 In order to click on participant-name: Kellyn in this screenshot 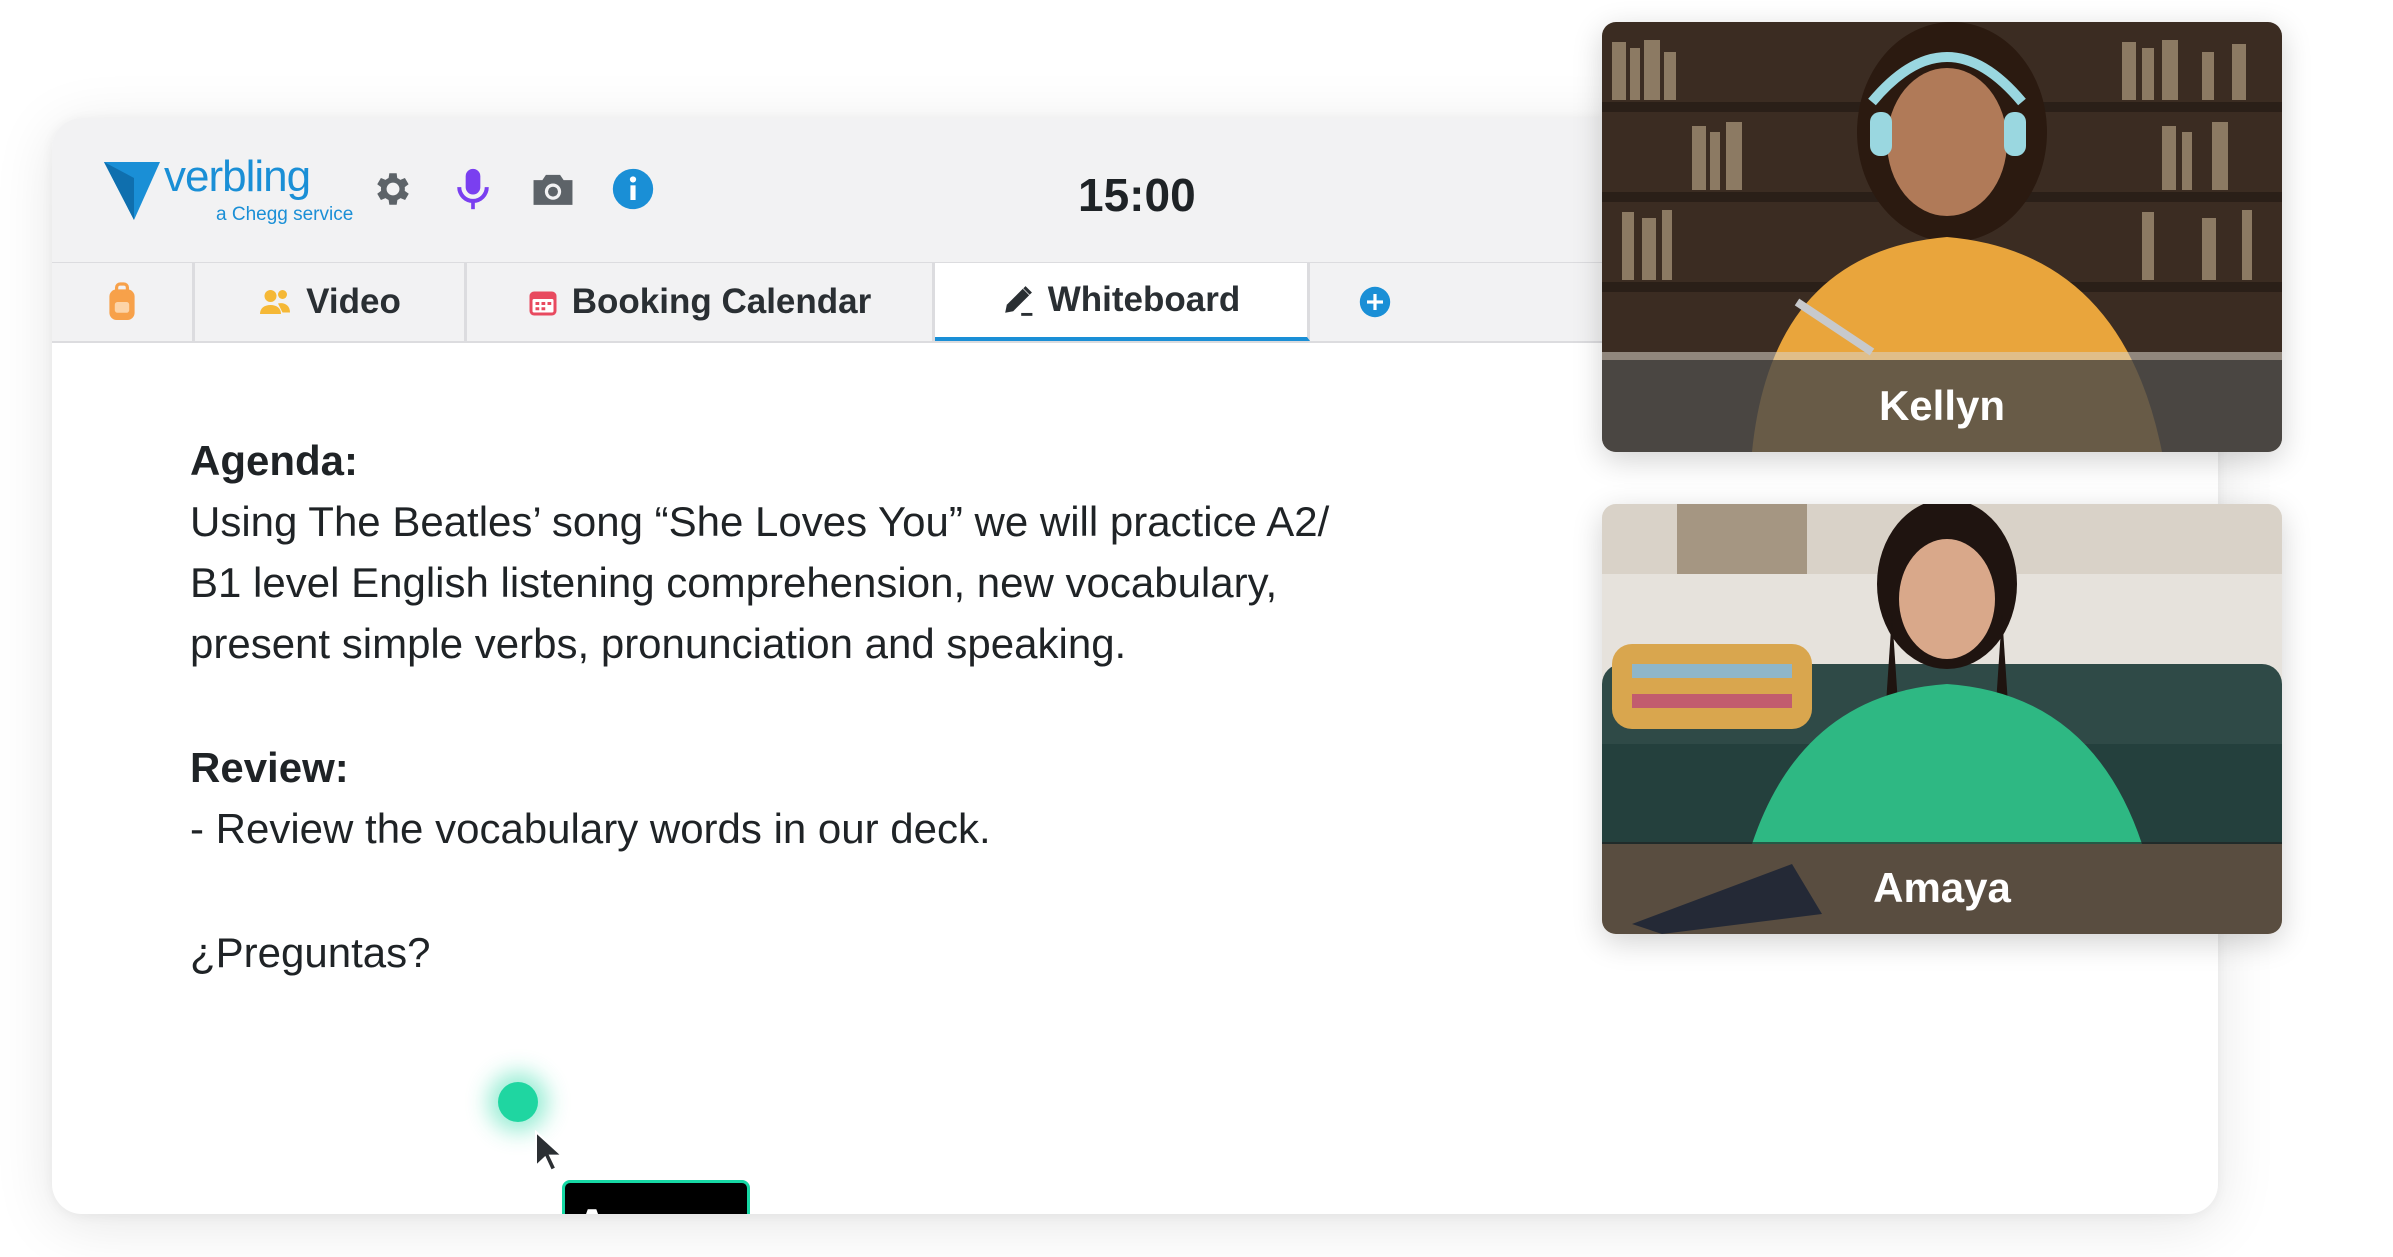, I will do `click(1942, 406)`.